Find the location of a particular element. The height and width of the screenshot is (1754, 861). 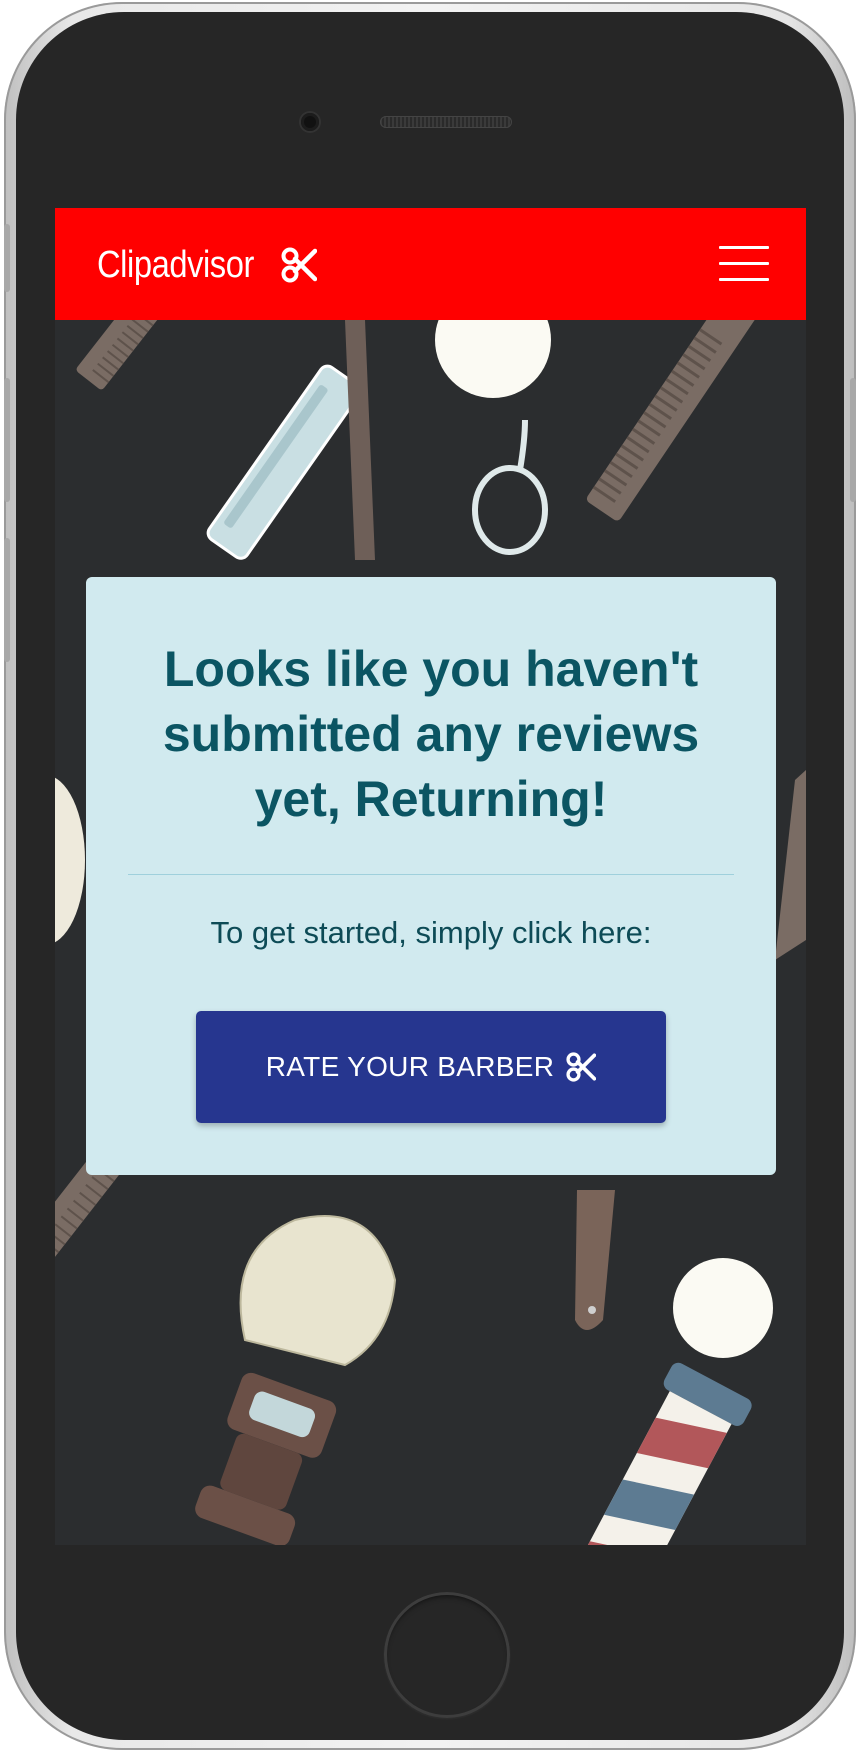

volume-up-button is located at coordinates (7, 440).